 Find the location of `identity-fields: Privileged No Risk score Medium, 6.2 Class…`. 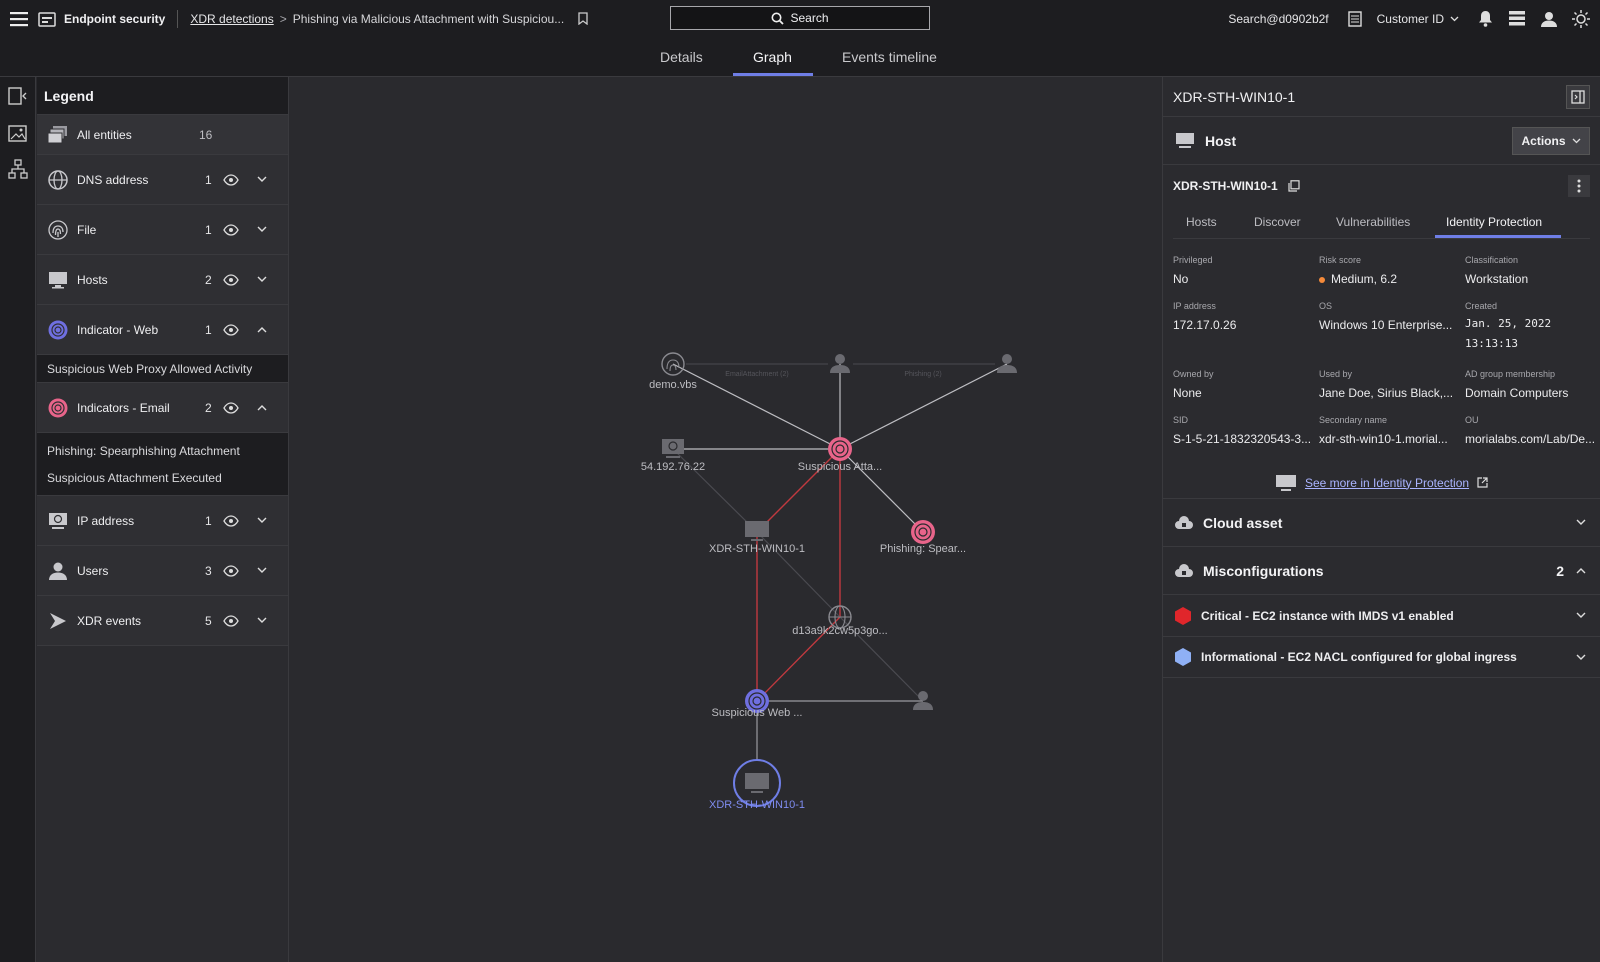

identity-fields: Privileged No Risk score Medium, 6.2 Class… is located at coordinates (1384, 355).